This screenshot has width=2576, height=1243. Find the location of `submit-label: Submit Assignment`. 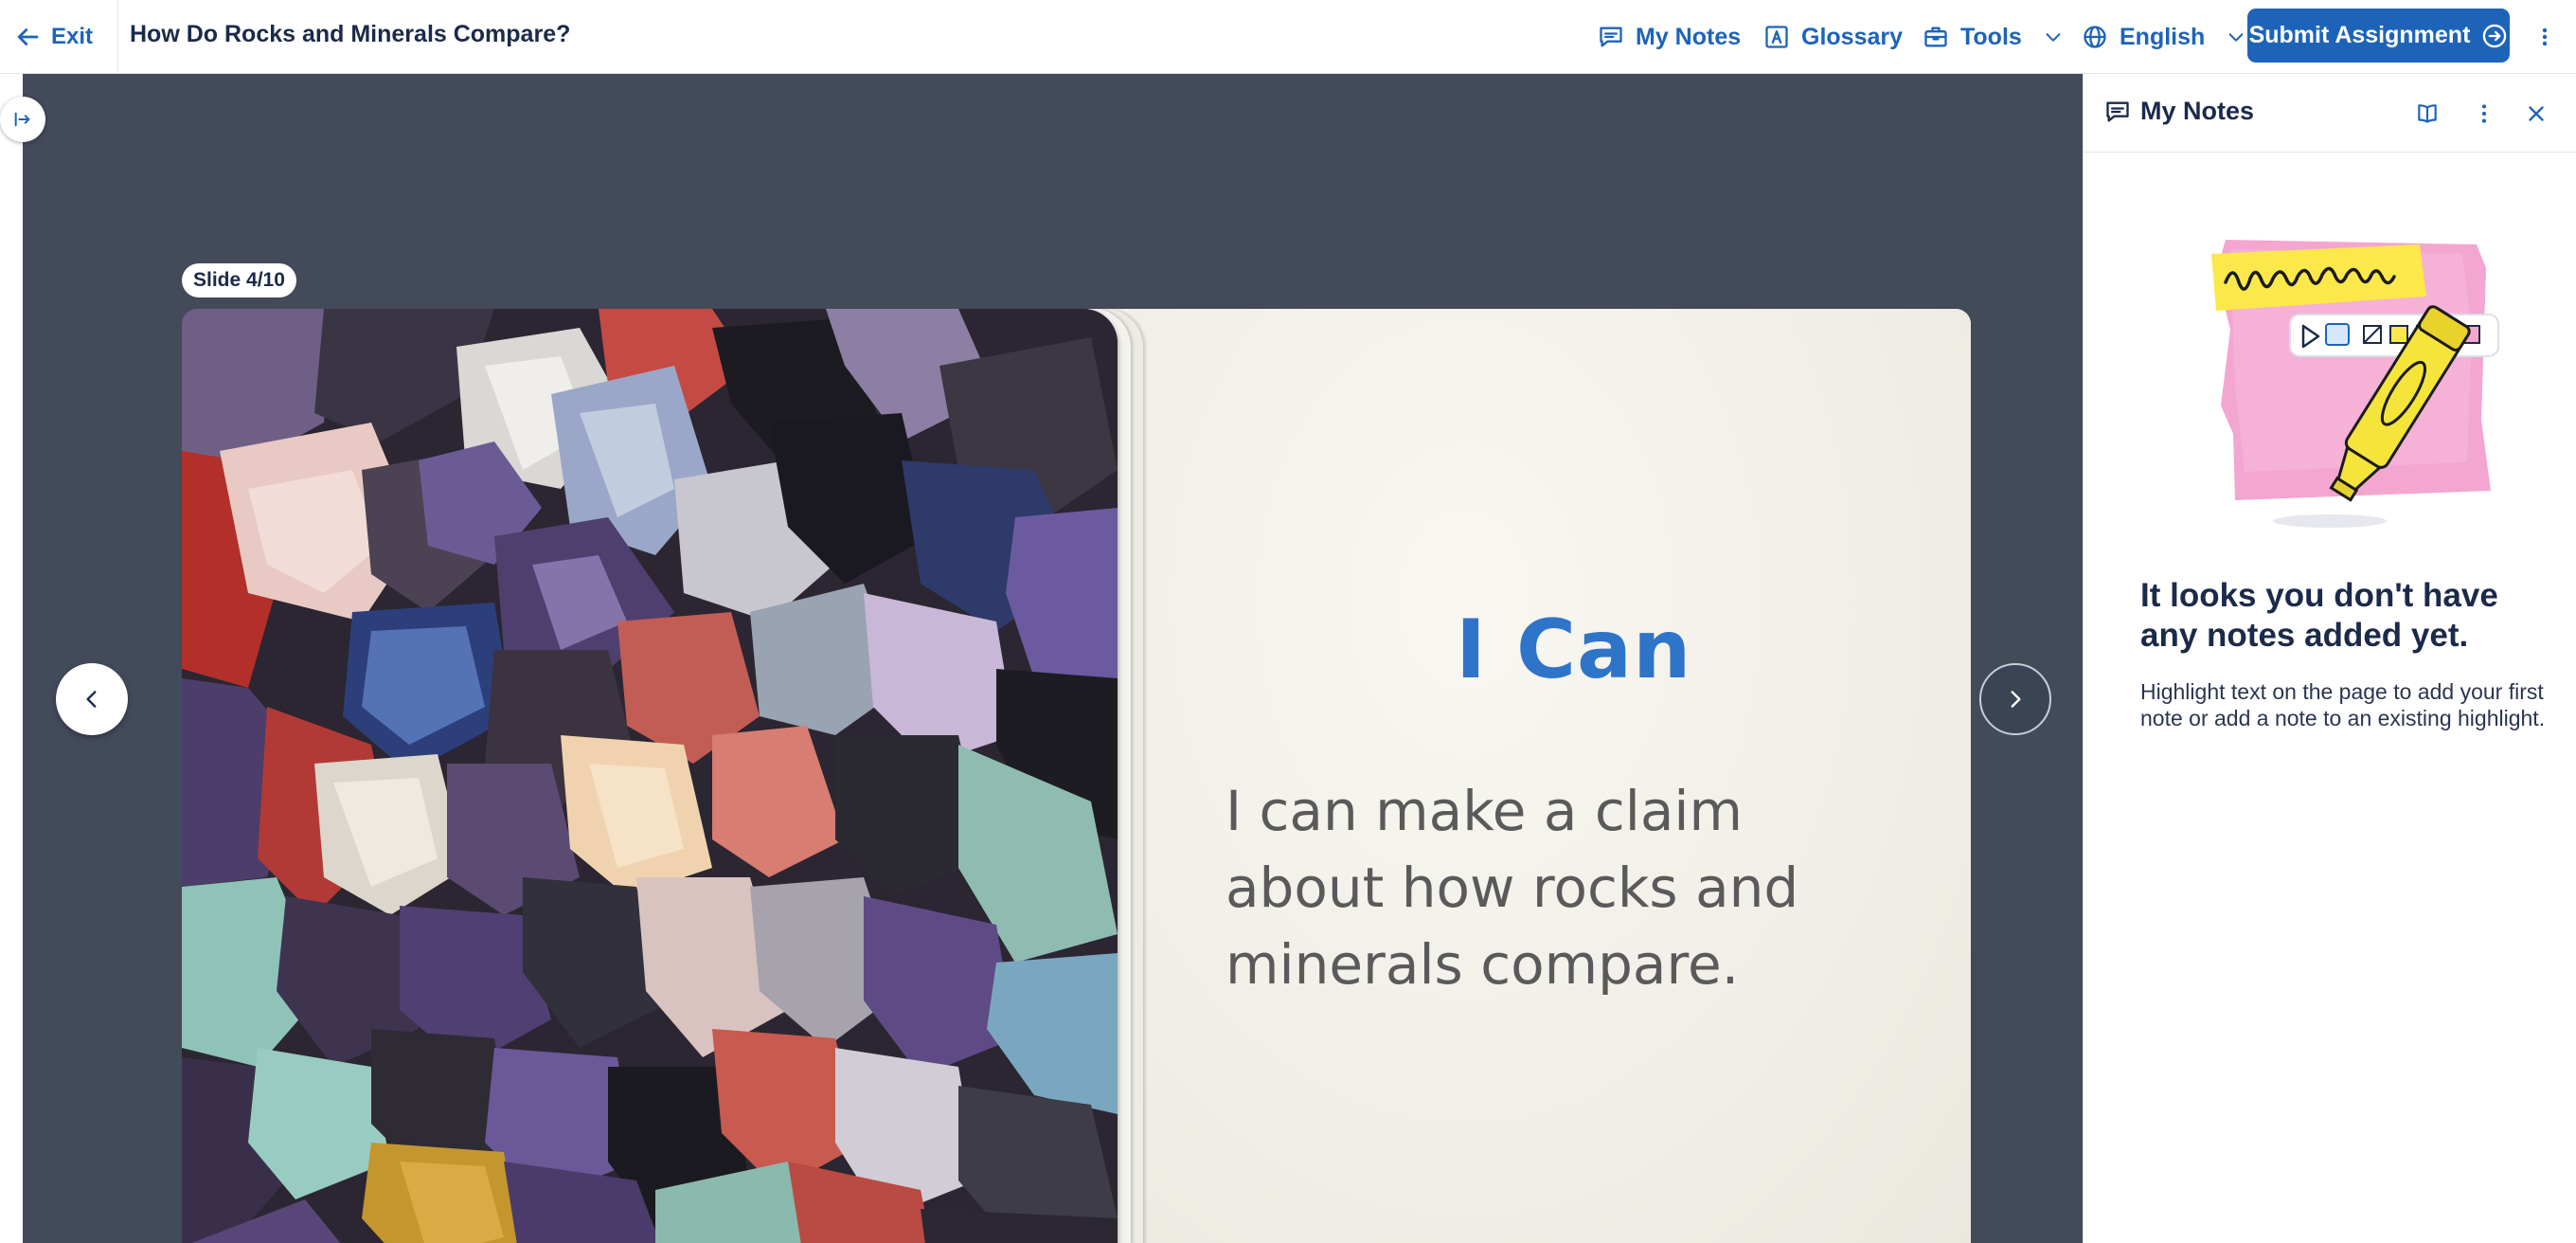

submit-label: Submit Assignment is located at coordinates (2359, 35).